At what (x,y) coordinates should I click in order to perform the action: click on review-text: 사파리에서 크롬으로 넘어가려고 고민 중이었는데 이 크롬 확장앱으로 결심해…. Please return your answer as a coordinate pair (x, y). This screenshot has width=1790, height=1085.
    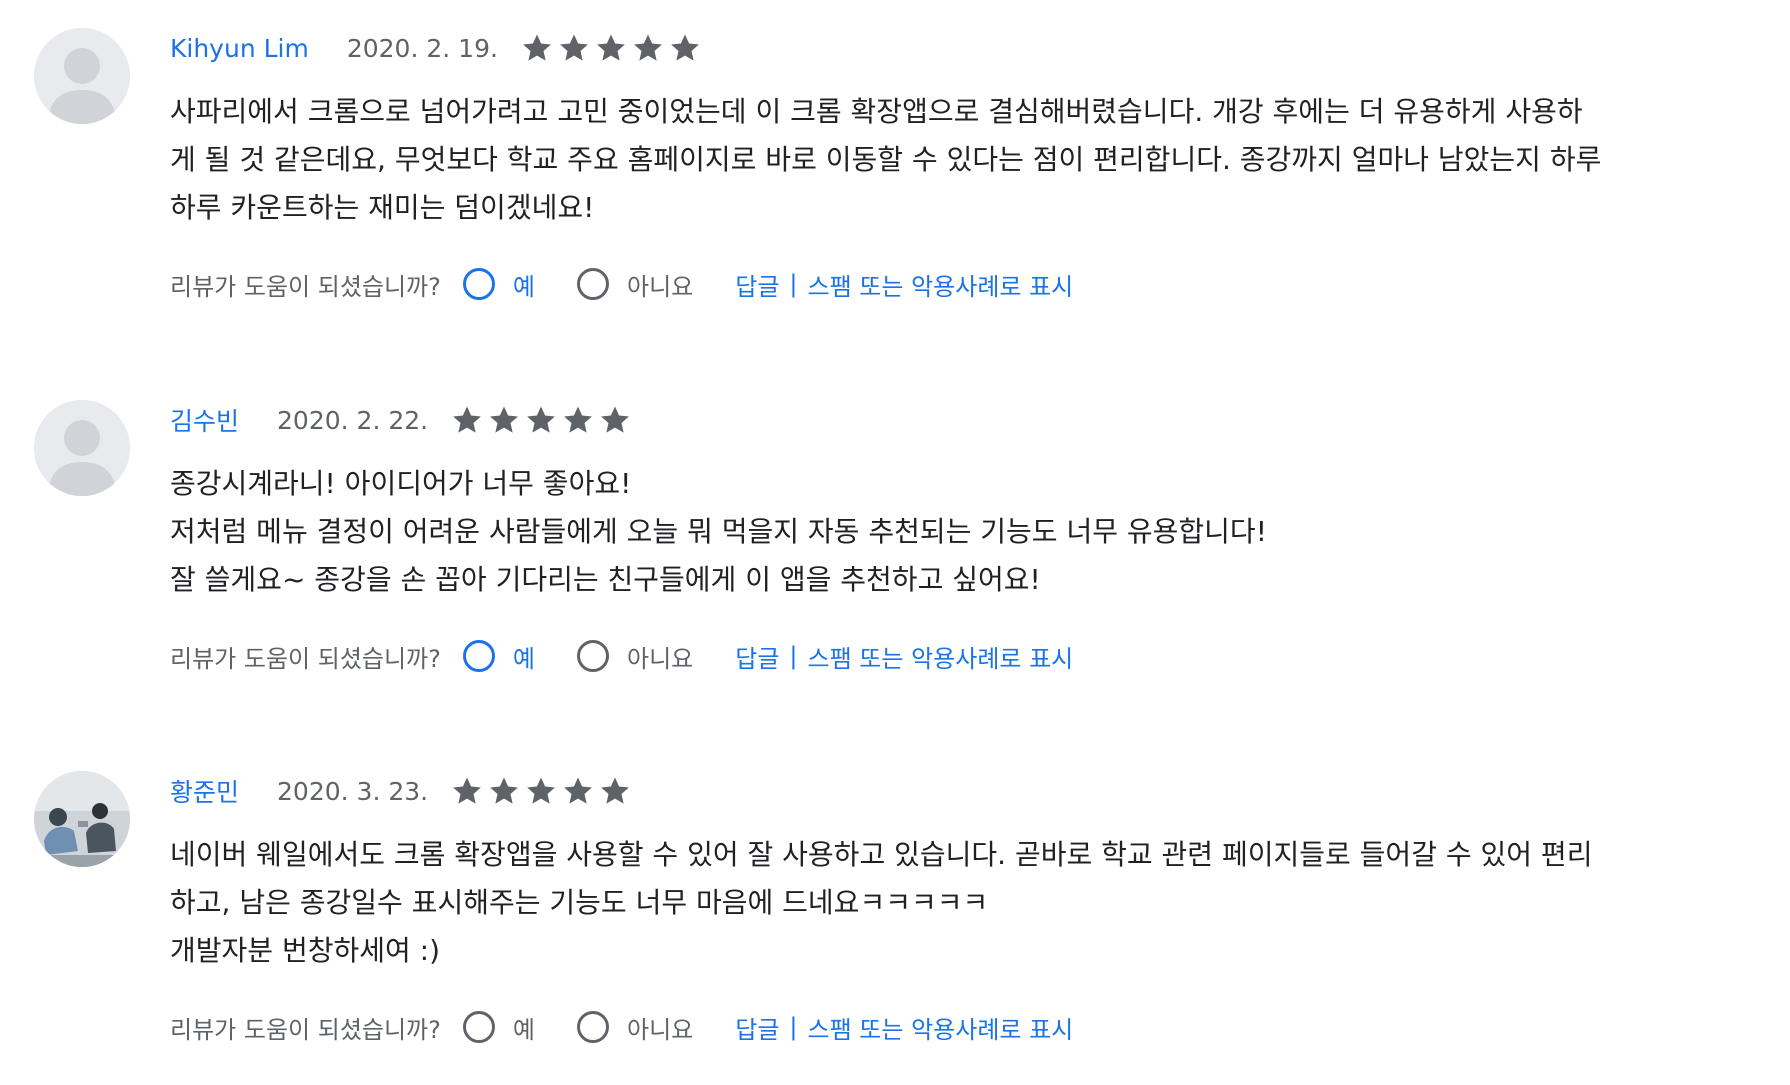
    Looking at the image, I should click on (950, 160).